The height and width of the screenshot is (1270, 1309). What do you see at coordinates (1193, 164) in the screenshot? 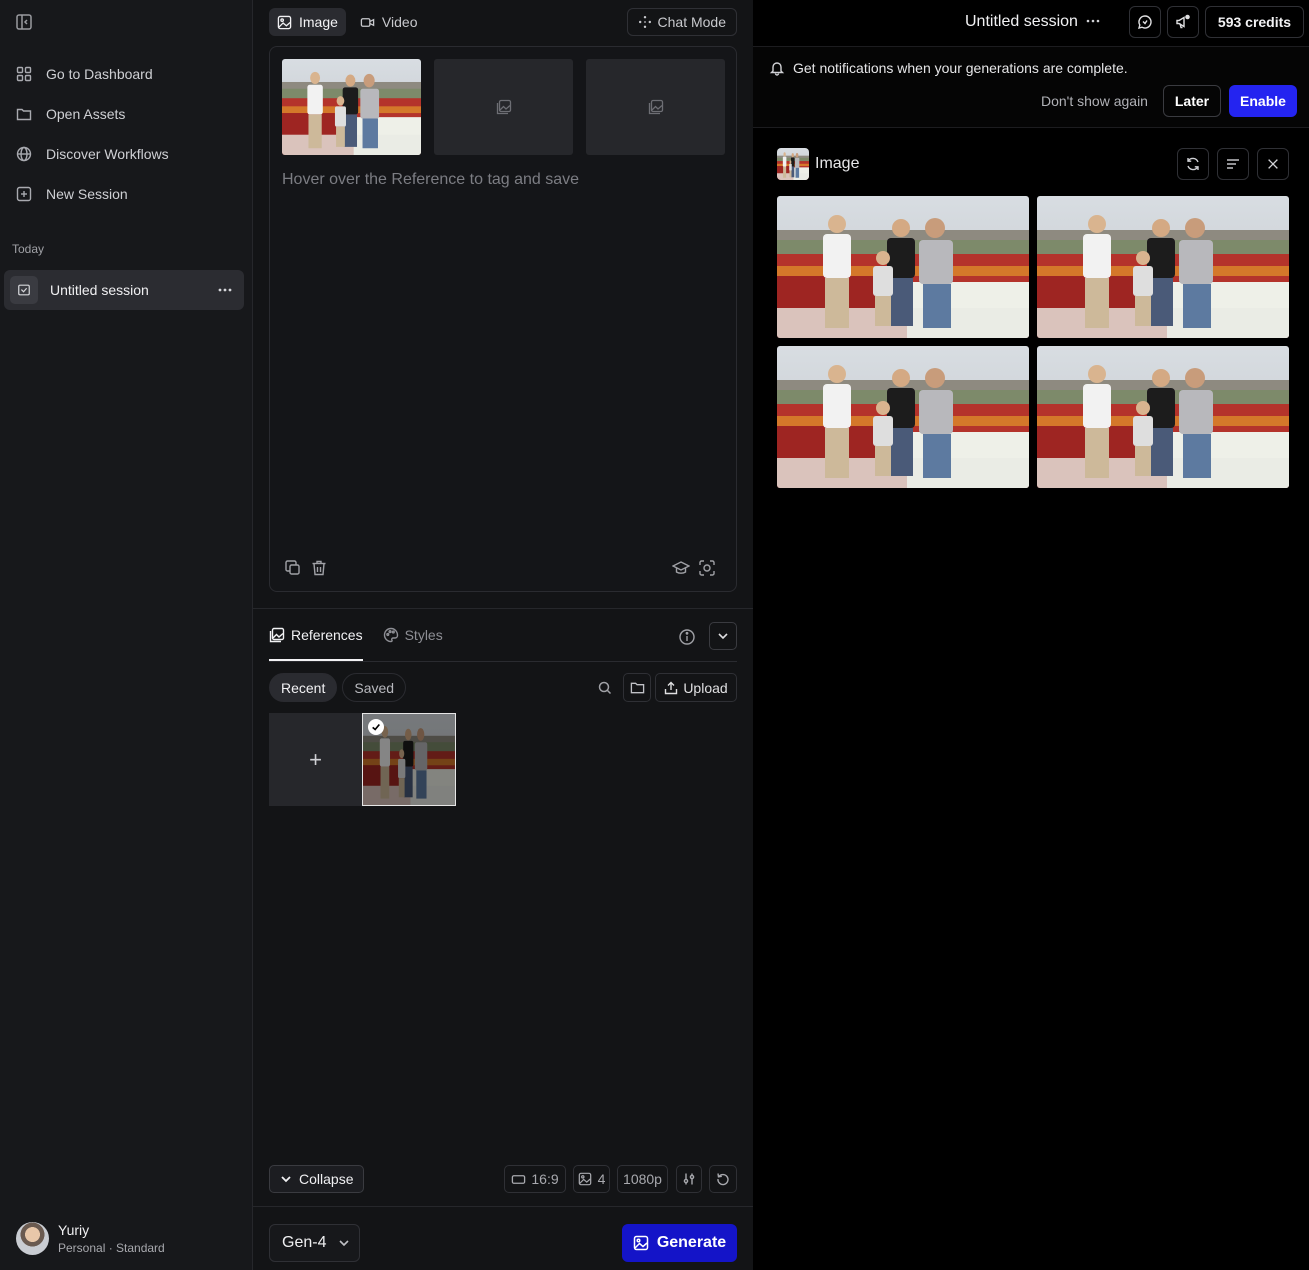
I see `regenerate-button` at bounding box center [1193, 164].